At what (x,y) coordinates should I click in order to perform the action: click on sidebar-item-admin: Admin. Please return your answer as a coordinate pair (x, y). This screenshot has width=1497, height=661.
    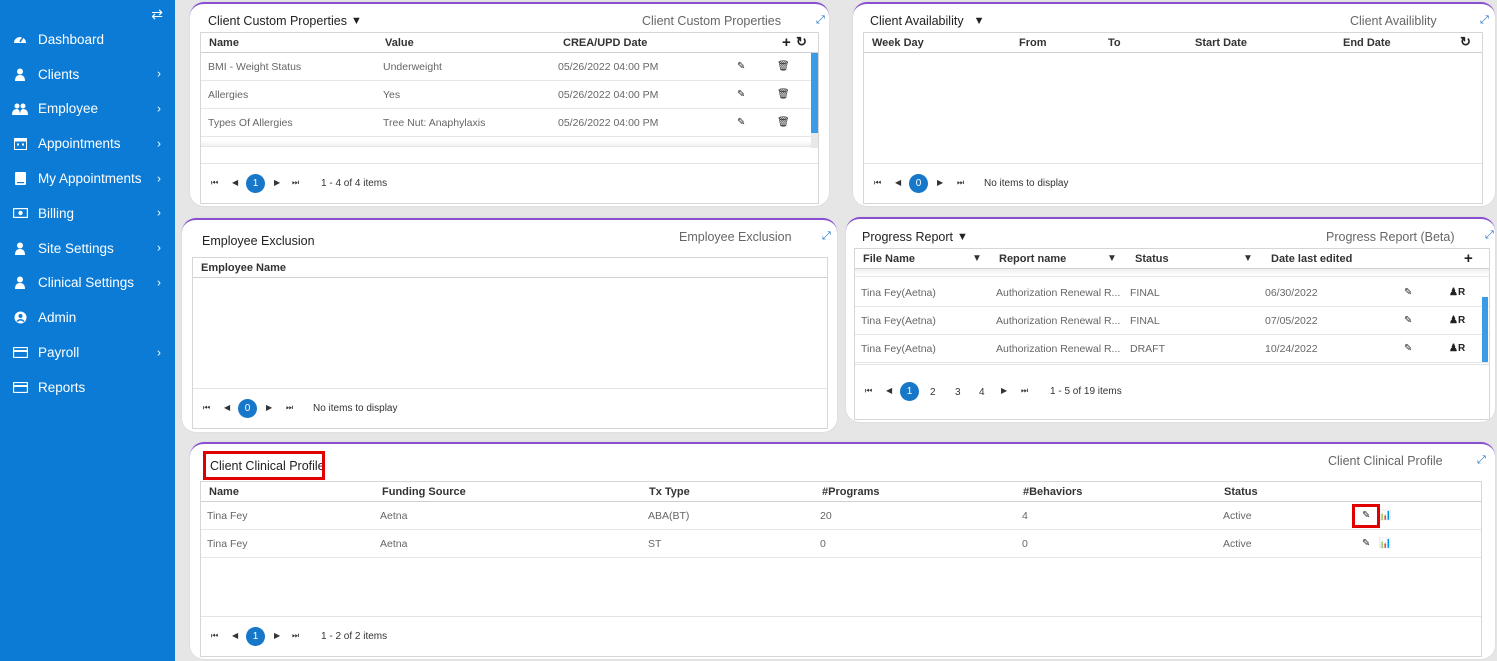
    Looking at the image, I should click on (87, 317).